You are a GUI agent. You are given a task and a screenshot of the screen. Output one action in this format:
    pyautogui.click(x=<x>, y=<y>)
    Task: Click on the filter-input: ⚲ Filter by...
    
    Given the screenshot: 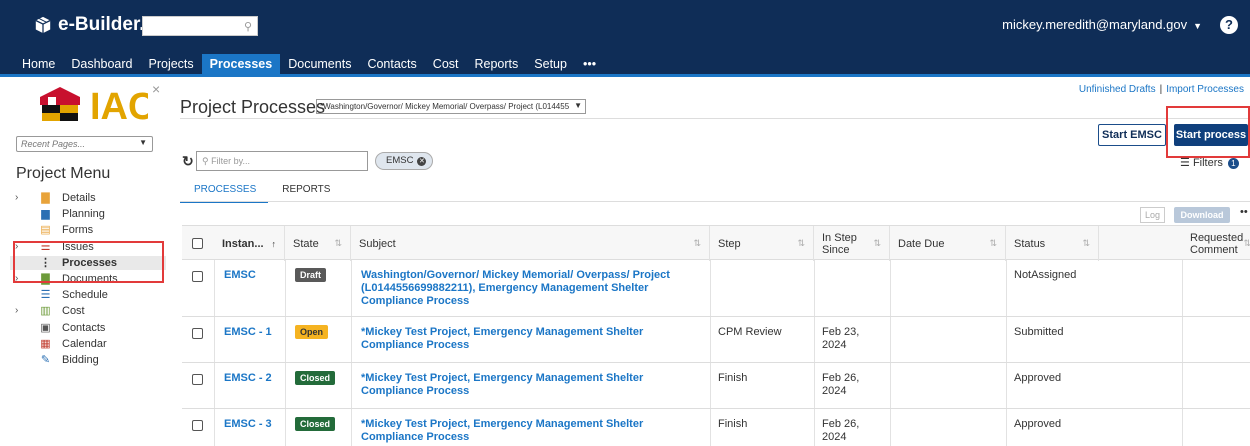 What is the action you would take?
    pyautogui.click(x=282, y=161)
    